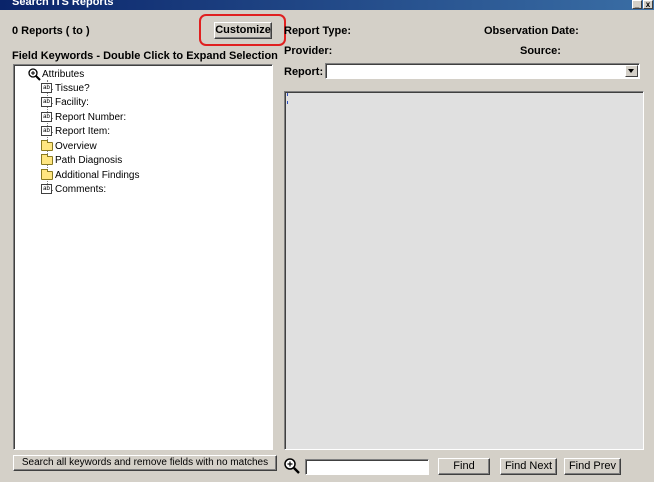 Image resolution: width=654 pixels, height=482 pixels. I want to click on provider-label: Provider:, so click(308, 51).